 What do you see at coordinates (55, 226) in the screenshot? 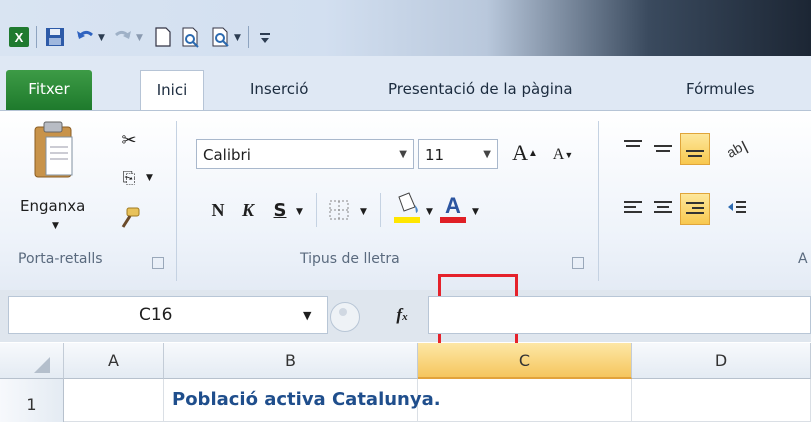
I see `paste-dropdown-icon: ▼` at bounding box center [55, 226].